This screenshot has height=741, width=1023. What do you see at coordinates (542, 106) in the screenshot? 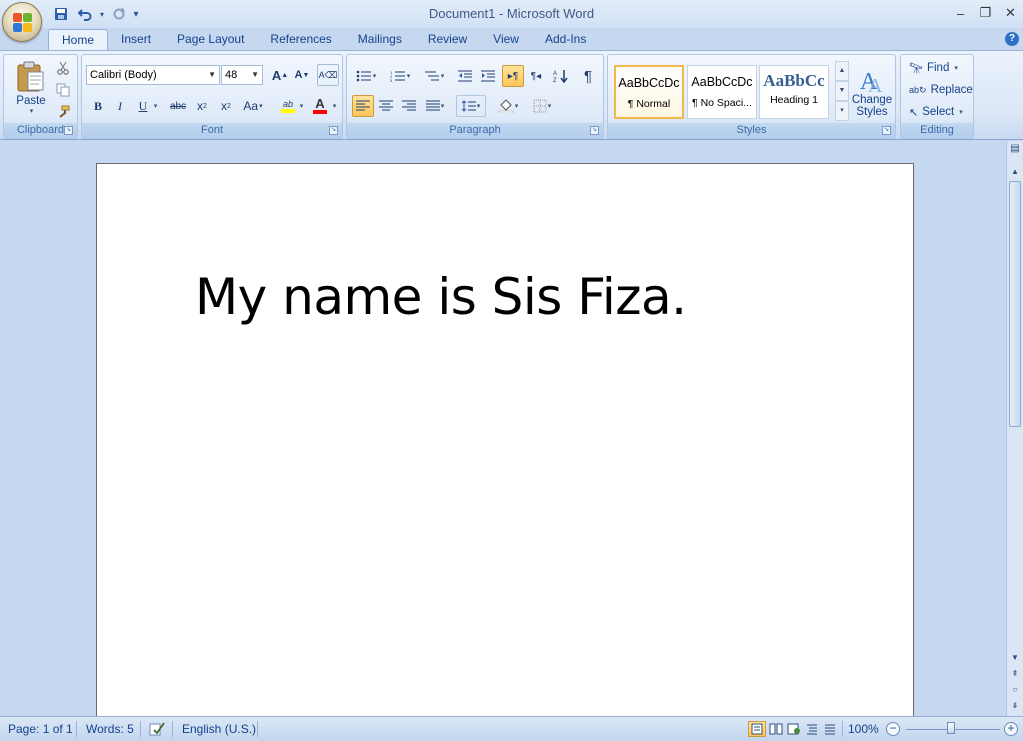
I see `borders-icon: ▾` at bounding box center [542, 106].